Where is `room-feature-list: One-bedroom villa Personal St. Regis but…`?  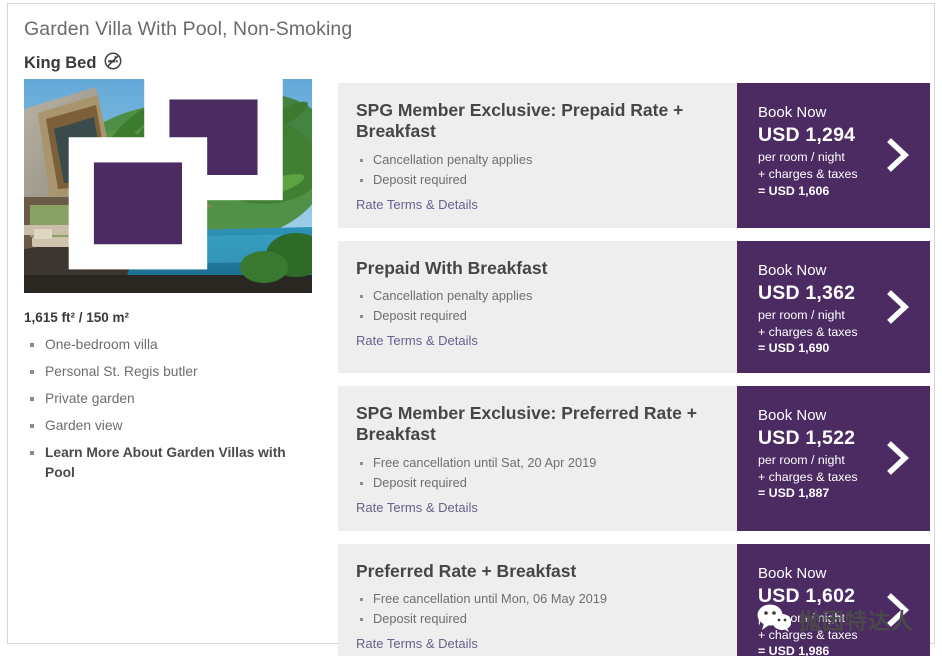
room-feature-list: One-bedroom villa Personal St. Regis but… is located at coordinates (168, 409).